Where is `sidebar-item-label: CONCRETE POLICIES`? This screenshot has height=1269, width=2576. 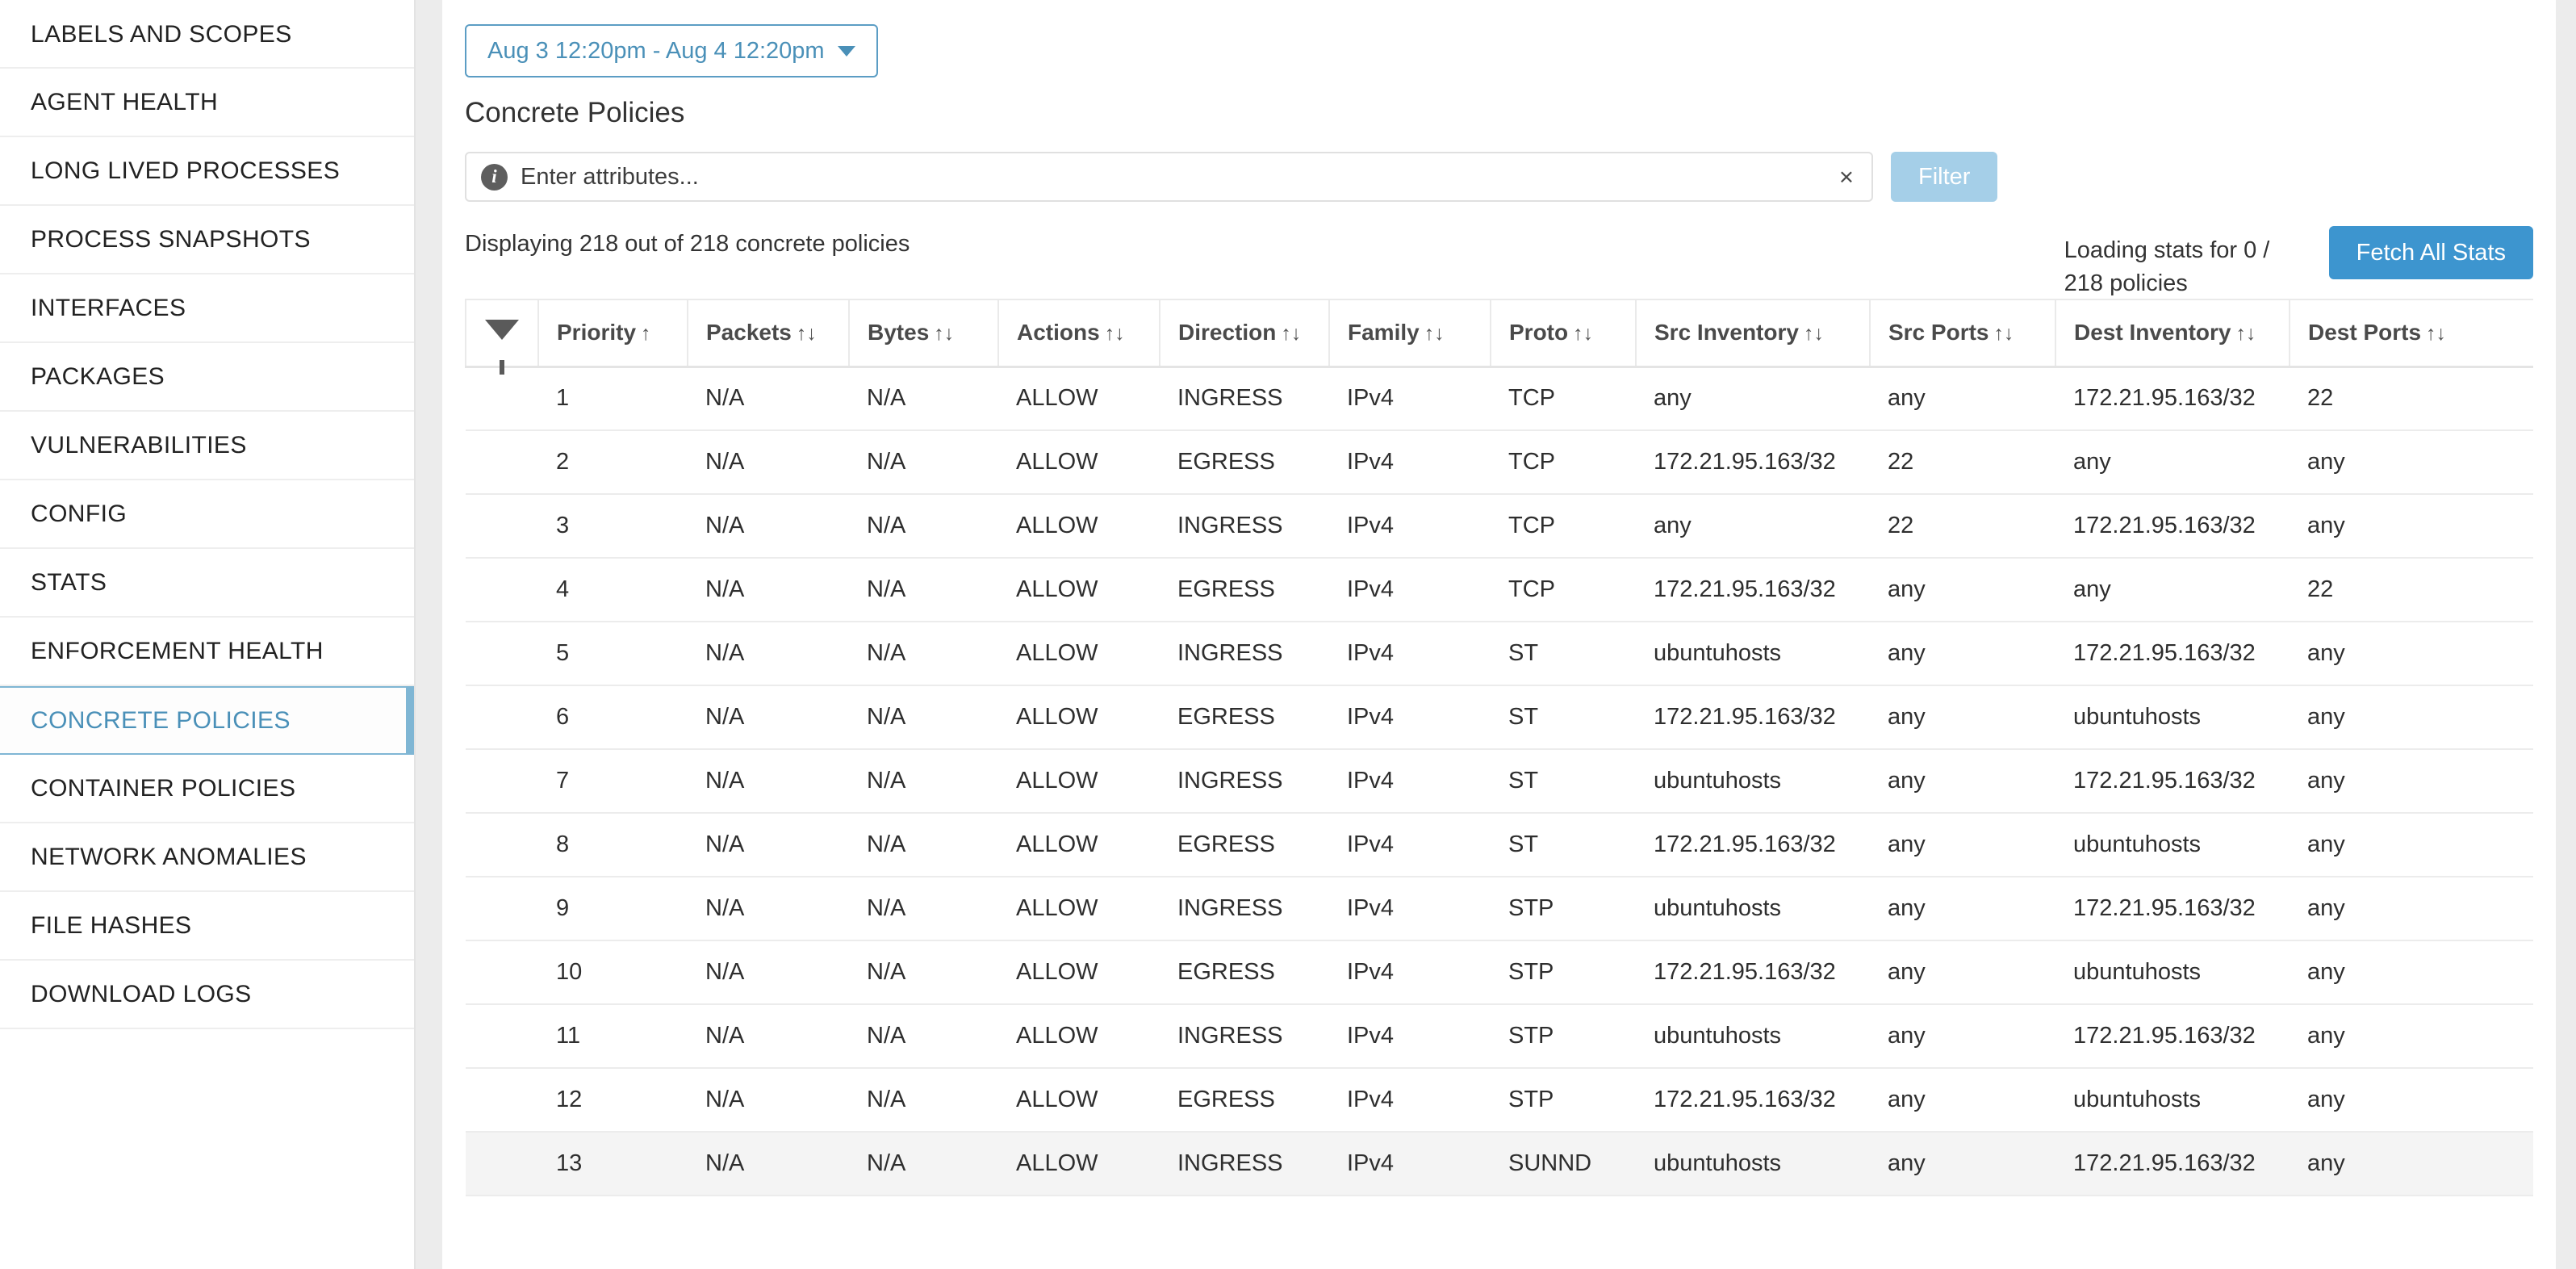
sidebar-item-label: CONCRETE POLICIES is located at coordinates (161, 720).